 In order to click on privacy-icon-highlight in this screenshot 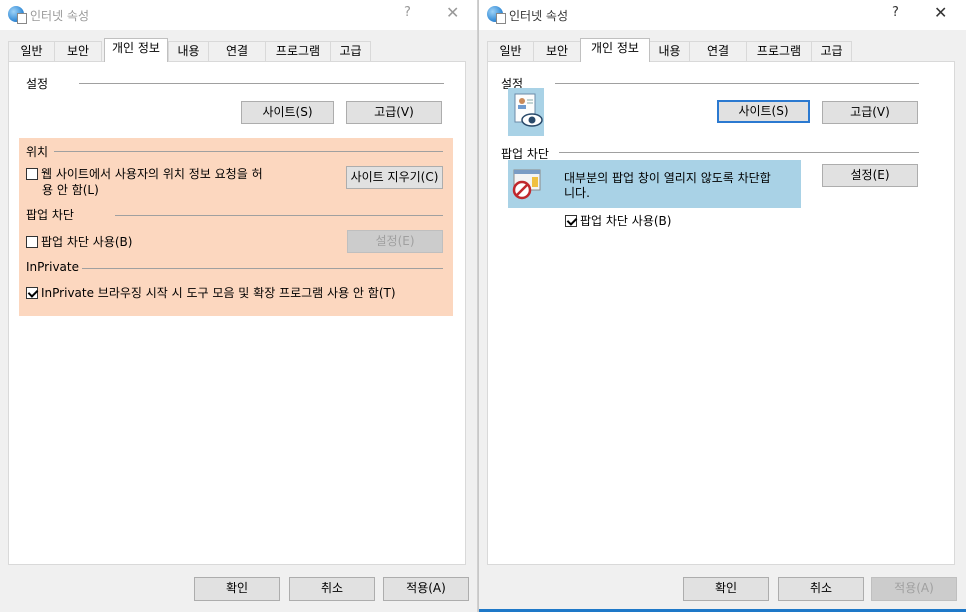, I will do `click(526, 112)`.